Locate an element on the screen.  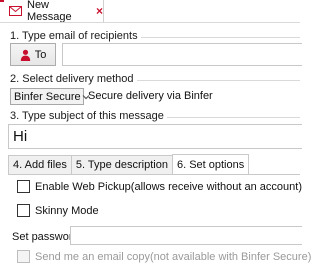
tab-add-files: 4. Add files is located at coordinates (40, 164).